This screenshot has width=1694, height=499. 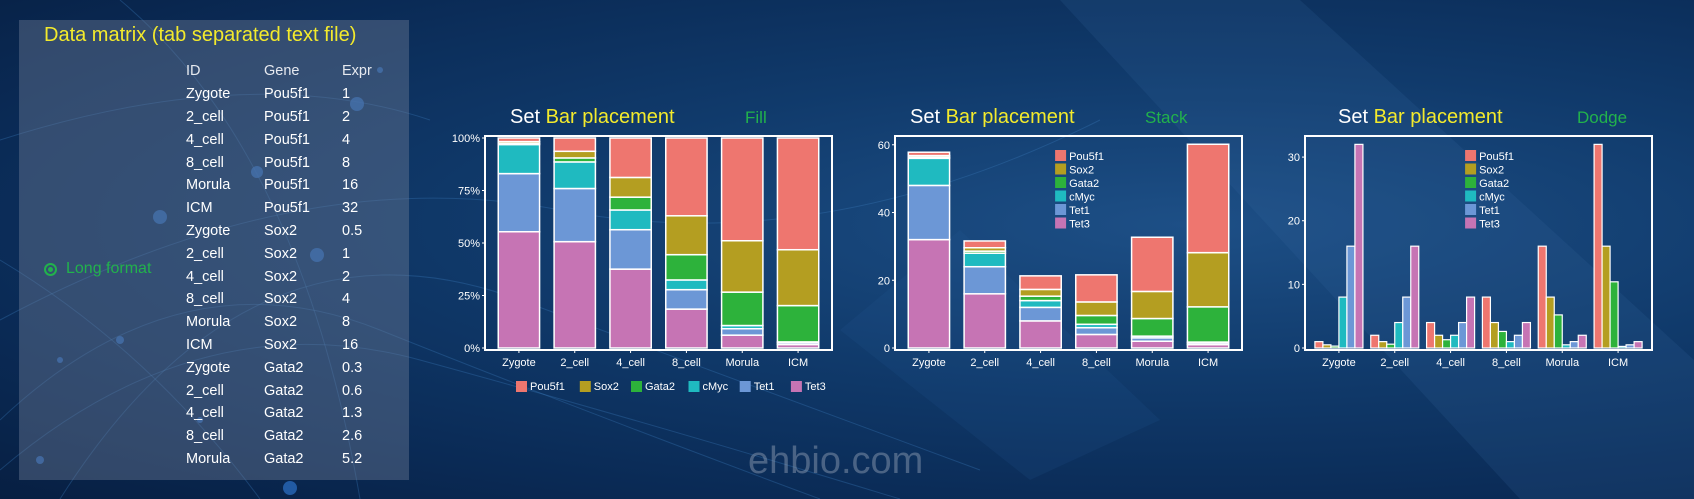 I want to click on chart-1-heading-set: Set, so click(x=525, y=117).